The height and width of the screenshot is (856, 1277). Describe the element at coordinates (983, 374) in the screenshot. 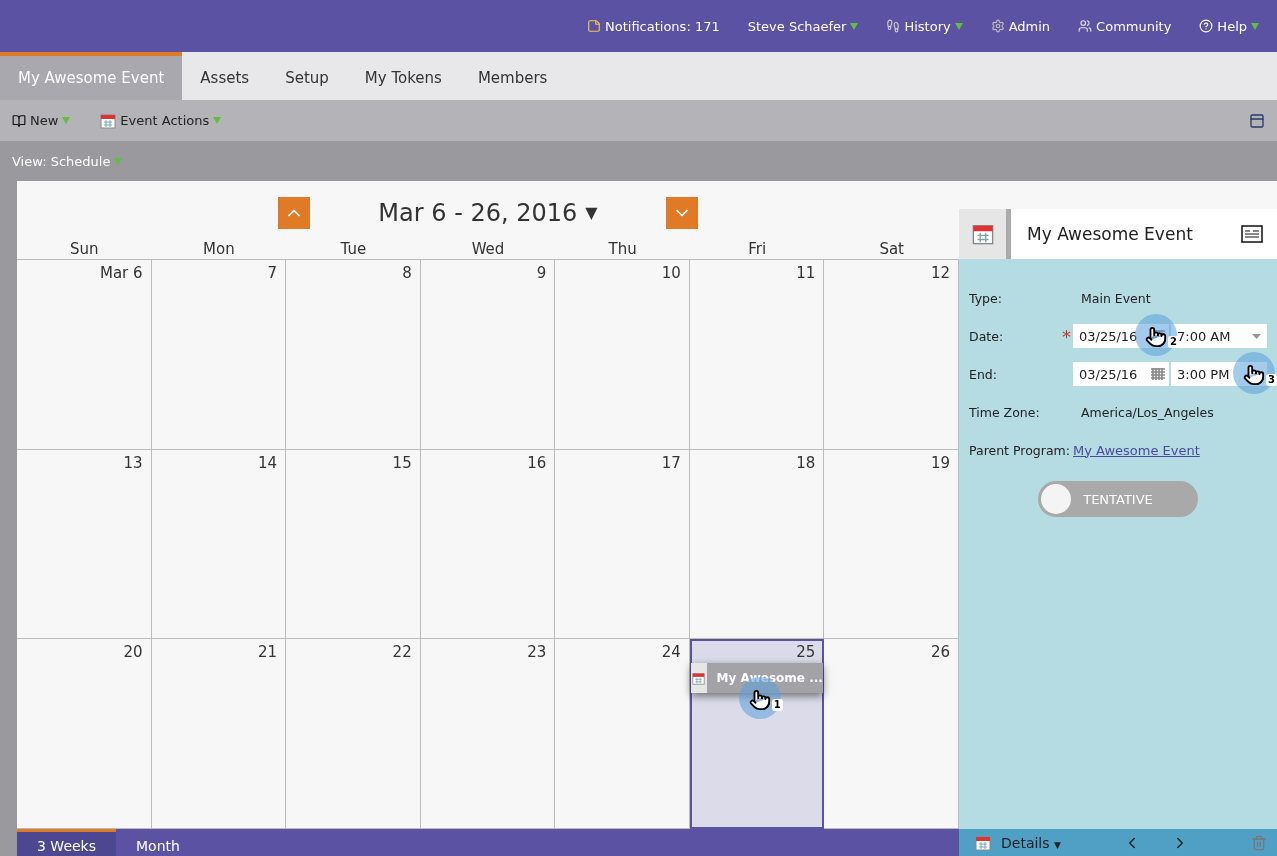

I see `field-label: End:` at that location.